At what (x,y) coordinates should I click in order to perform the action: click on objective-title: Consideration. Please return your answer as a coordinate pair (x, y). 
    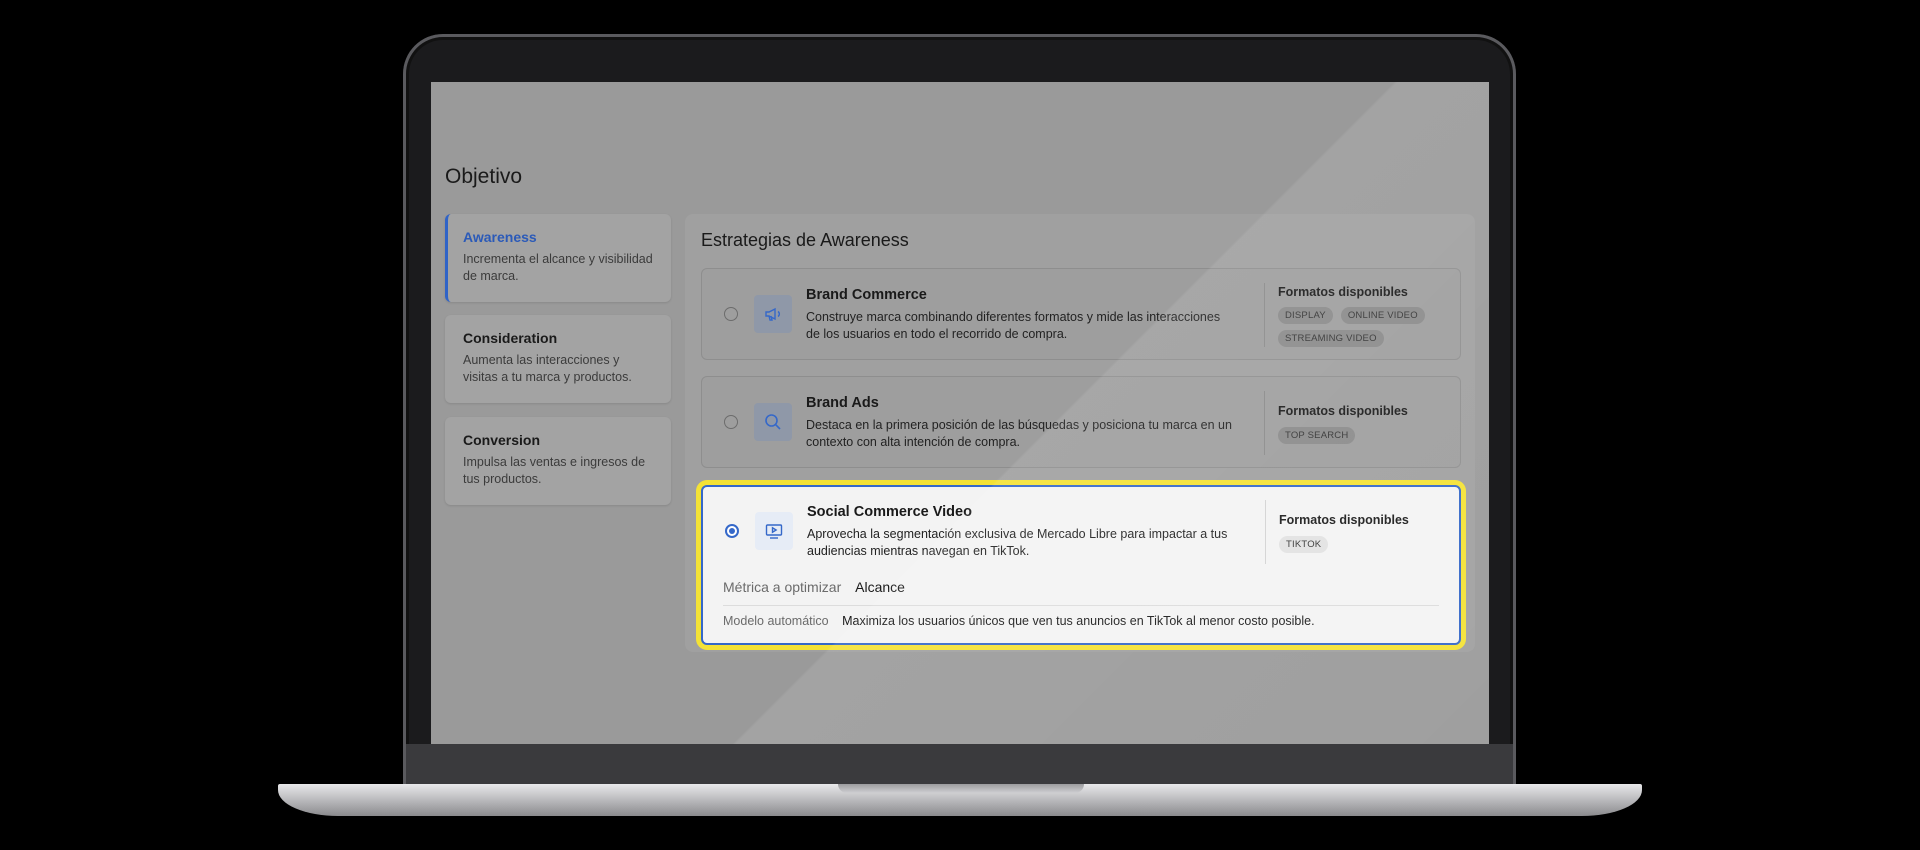
    Looking at the image, I should click on (510, 338).